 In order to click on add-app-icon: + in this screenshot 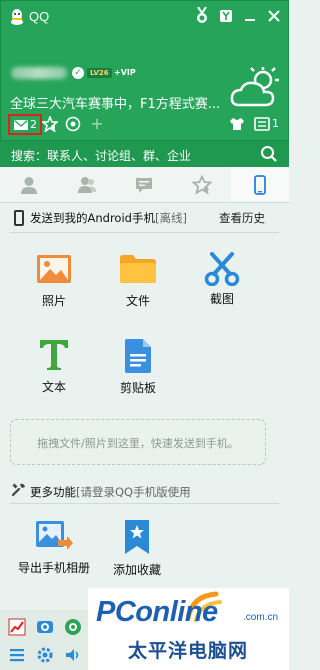, I will do `click(97, 124)`.